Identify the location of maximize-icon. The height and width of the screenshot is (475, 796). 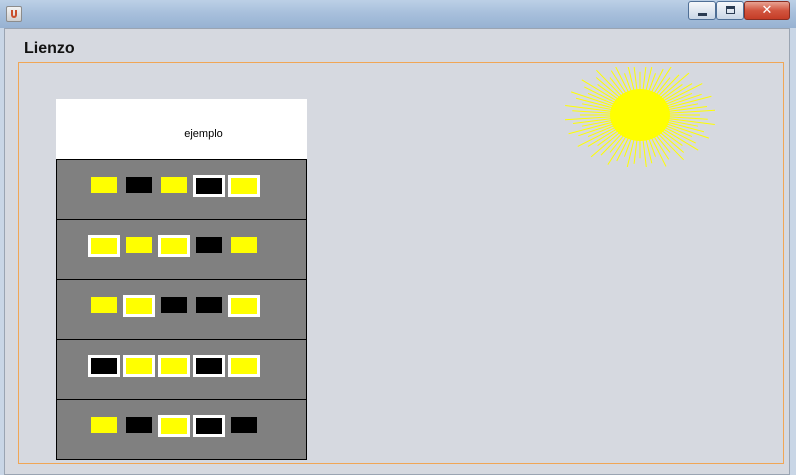
(730, 10).